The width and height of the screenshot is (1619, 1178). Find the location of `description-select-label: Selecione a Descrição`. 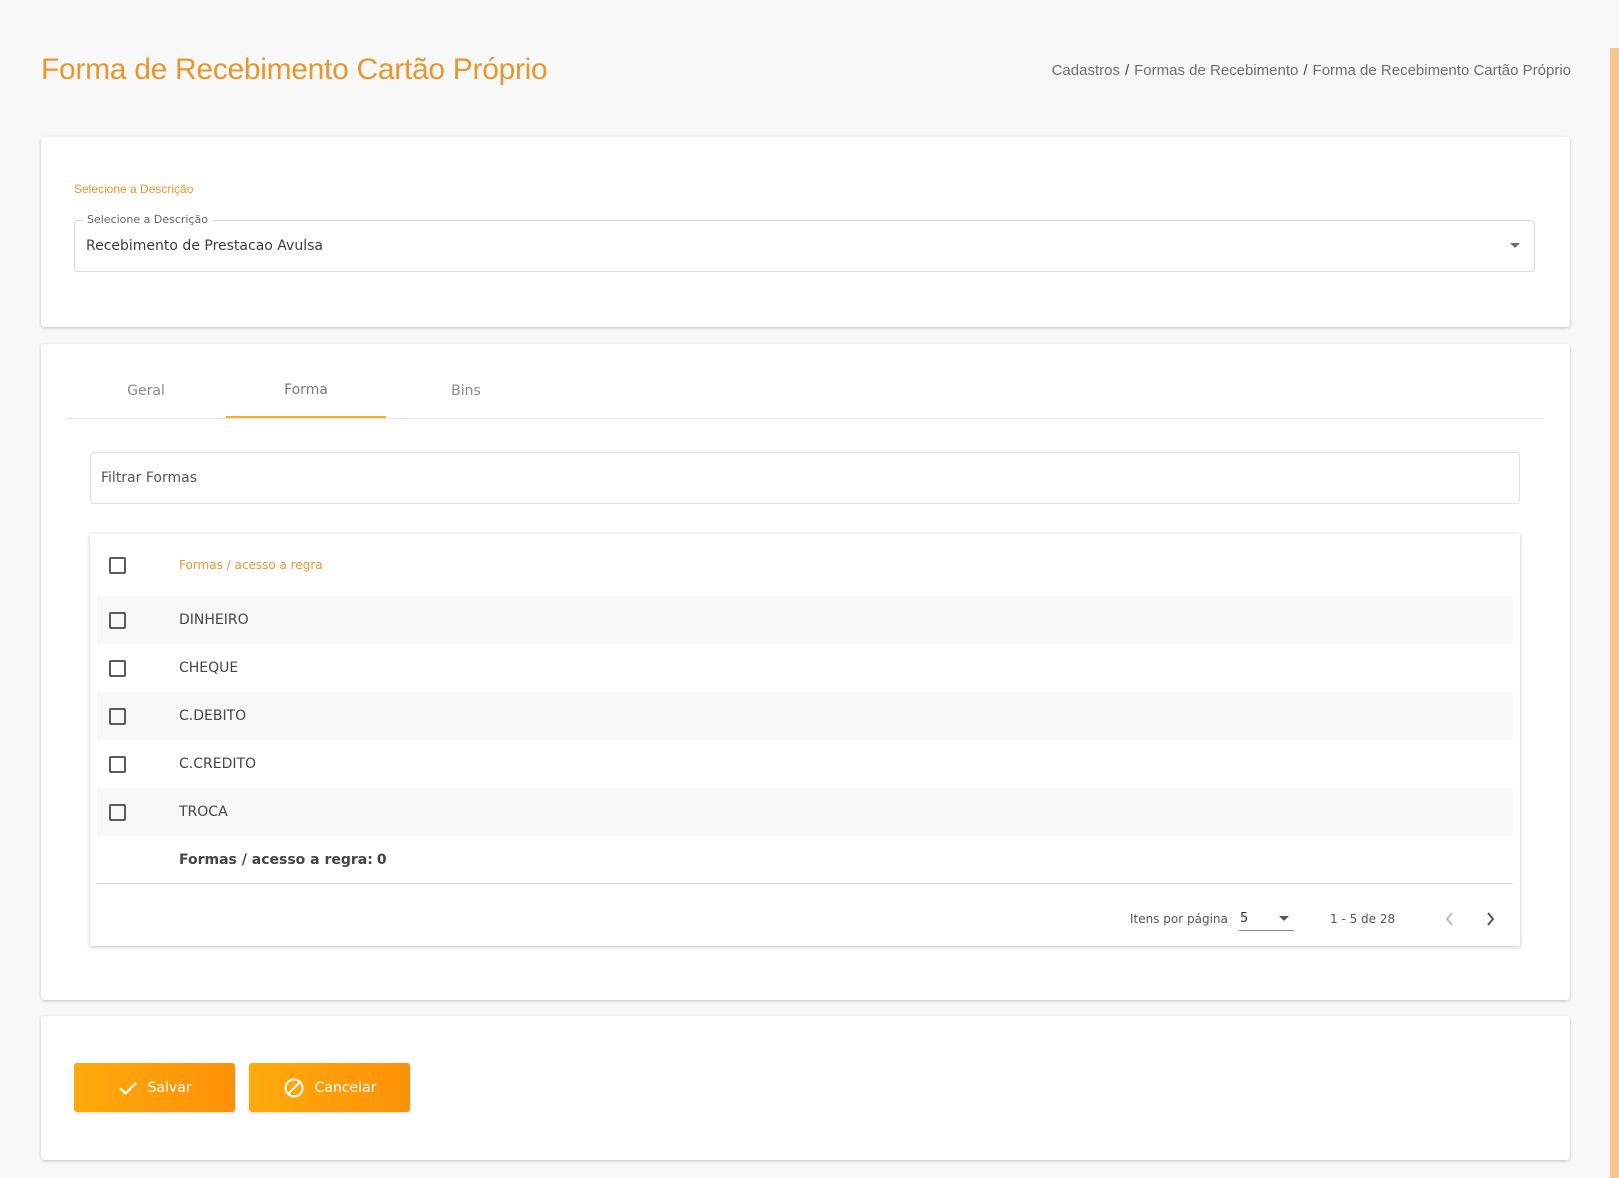

description-select-label: Selecione a Descrição is located at coordinates (147, 219).